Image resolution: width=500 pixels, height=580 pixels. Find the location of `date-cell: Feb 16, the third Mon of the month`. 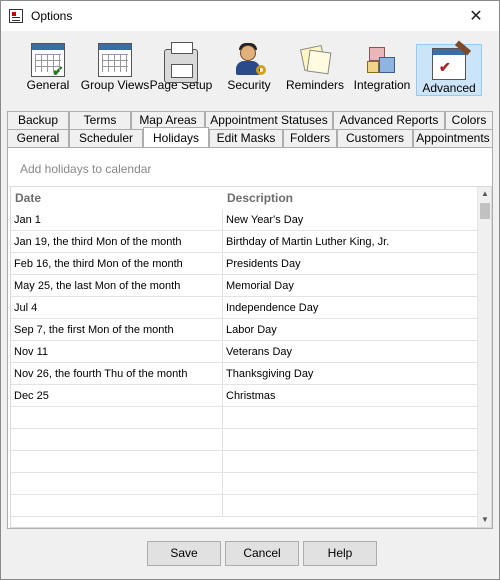

date-cell: Feb 16, the third Mon of the month is located at coordinates (117, 263).